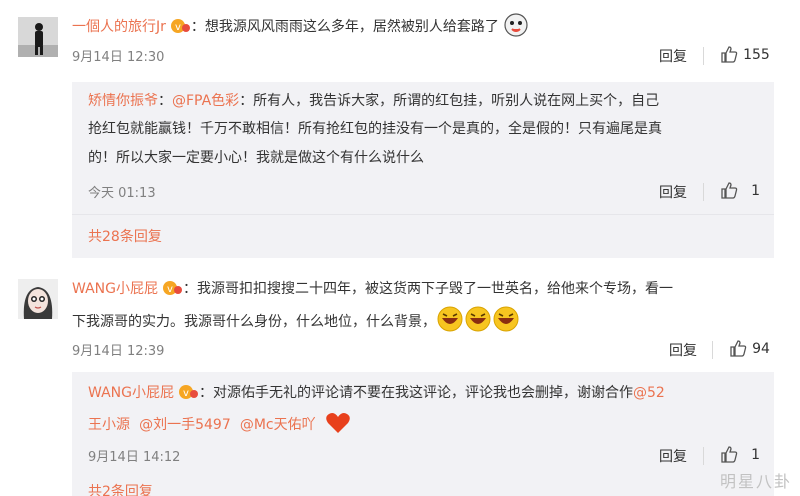  I want to click on like-button: 155, so click(745, 55).